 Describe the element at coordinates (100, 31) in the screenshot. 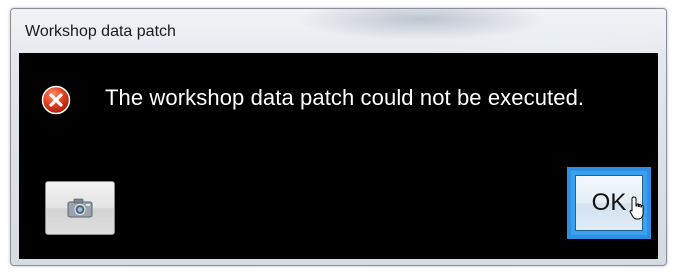

I see `dialog-title: Workshop data patch` at that location.